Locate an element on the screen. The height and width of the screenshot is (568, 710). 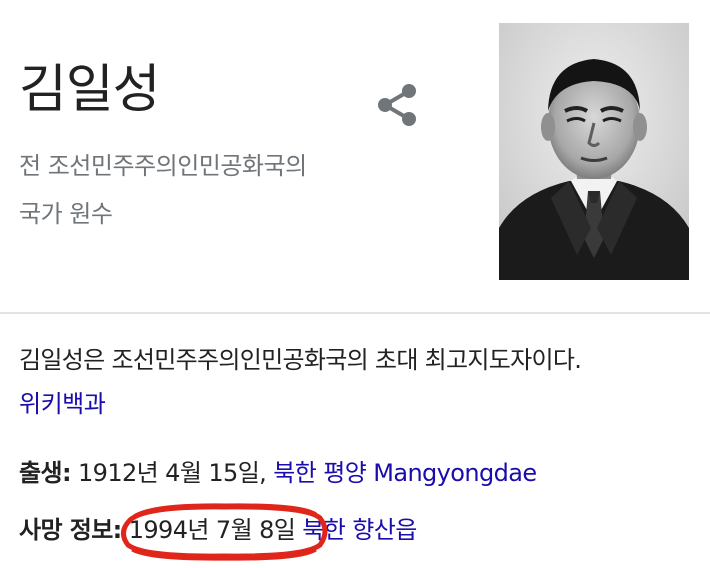
death-label: 사망 정보: is located at coordinates (70, 530).